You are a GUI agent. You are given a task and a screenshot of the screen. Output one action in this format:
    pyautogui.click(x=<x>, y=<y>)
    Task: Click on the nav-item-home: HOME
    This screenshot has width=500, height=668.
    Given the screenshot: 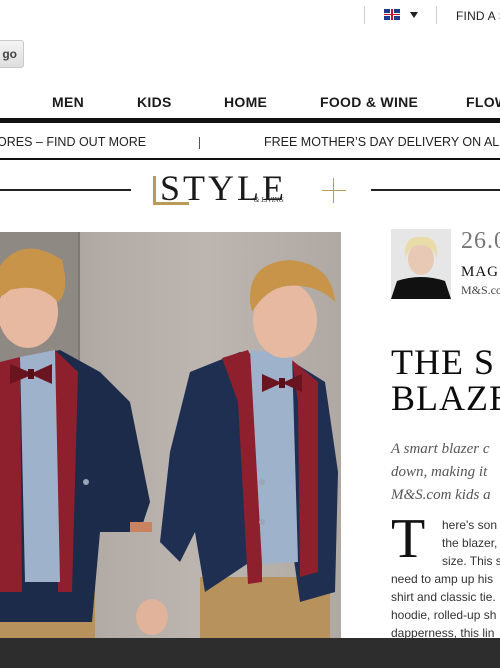 What is the action you would take?
    pyautogui.click(x=245, y=102)
    